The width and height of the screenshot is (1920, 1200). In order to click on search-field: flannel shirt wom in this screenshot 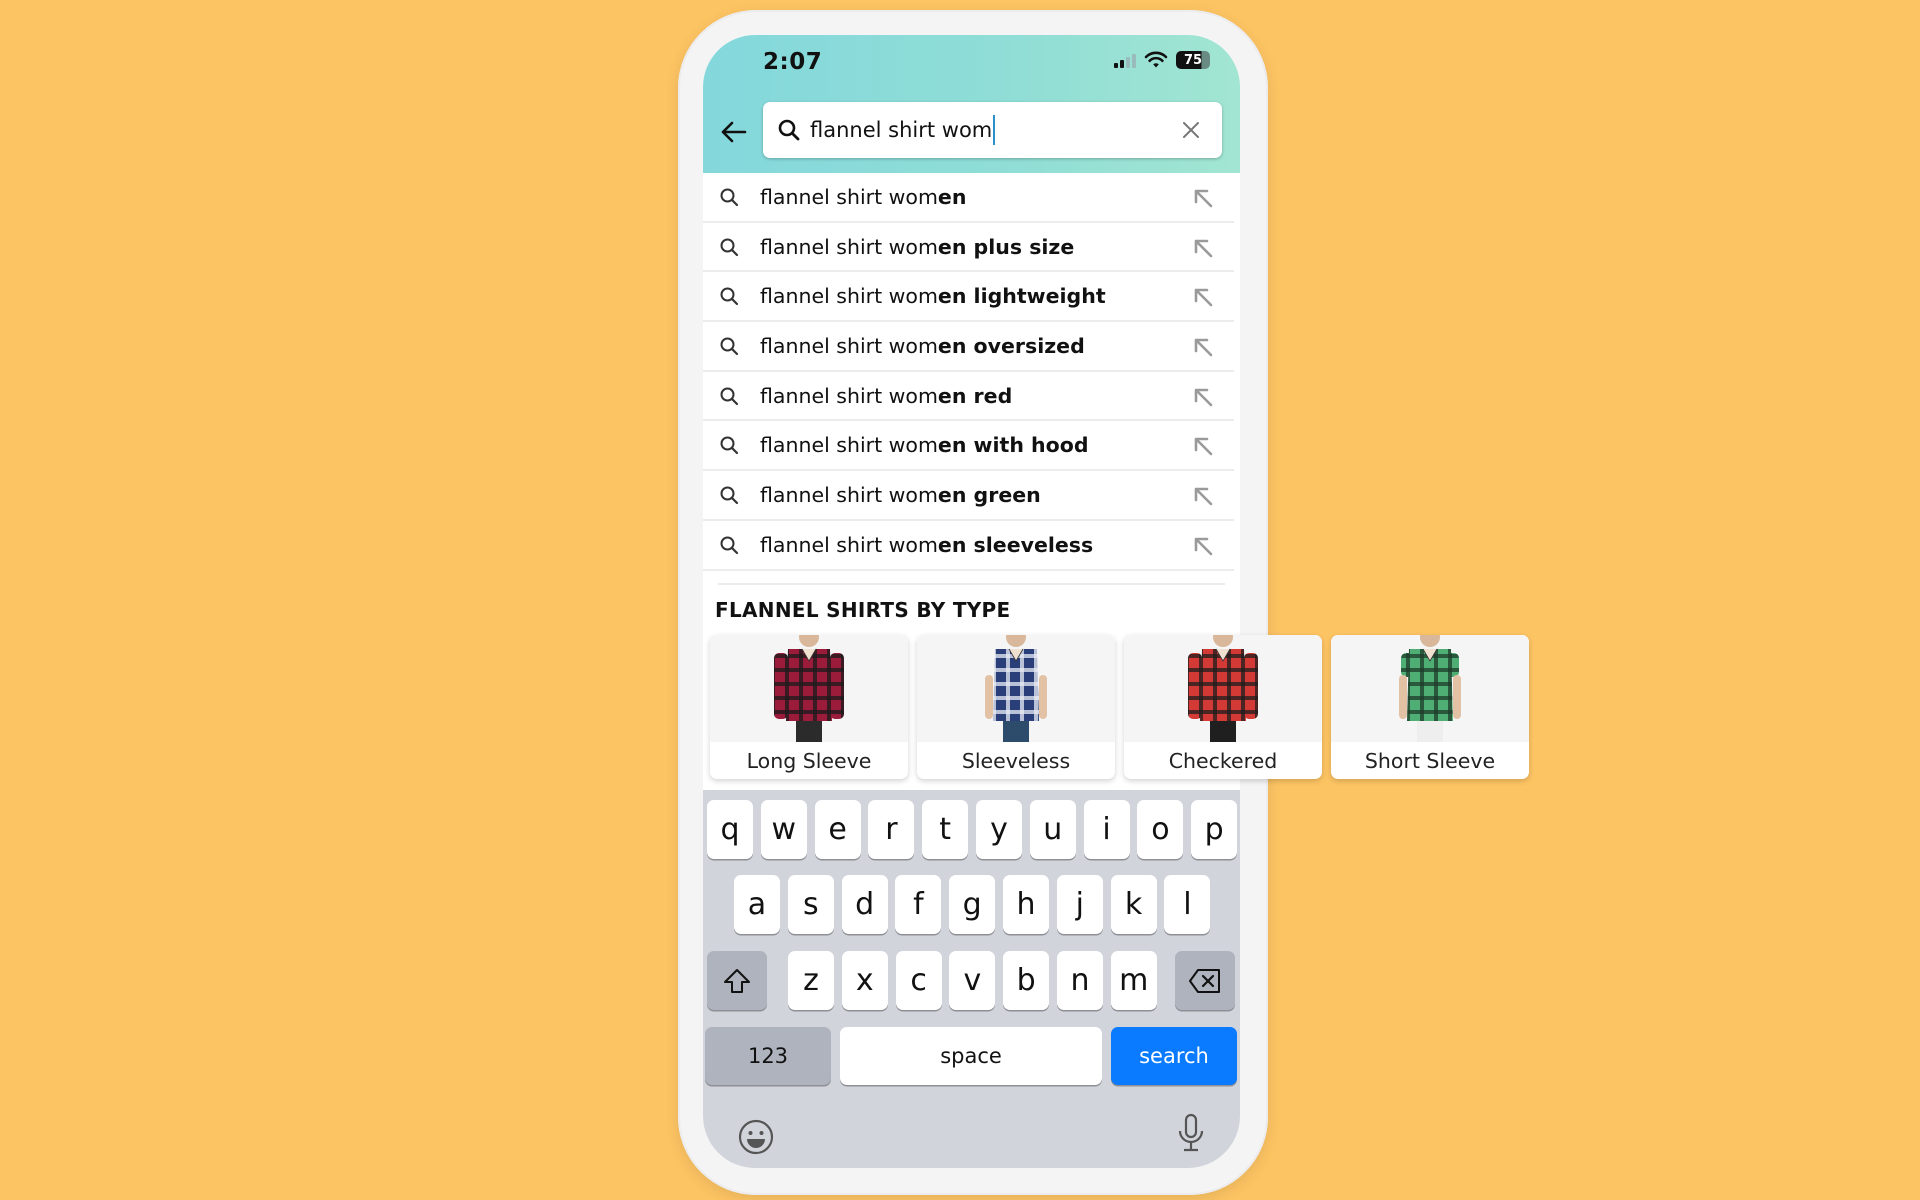, I will do `click(992, 130)`.